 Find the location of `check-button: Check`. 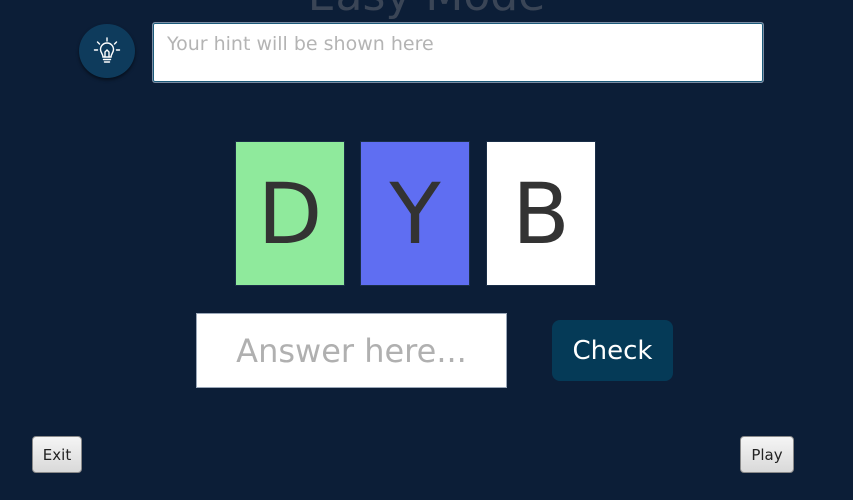

check-button: Check is located at coordinates (612, 350).